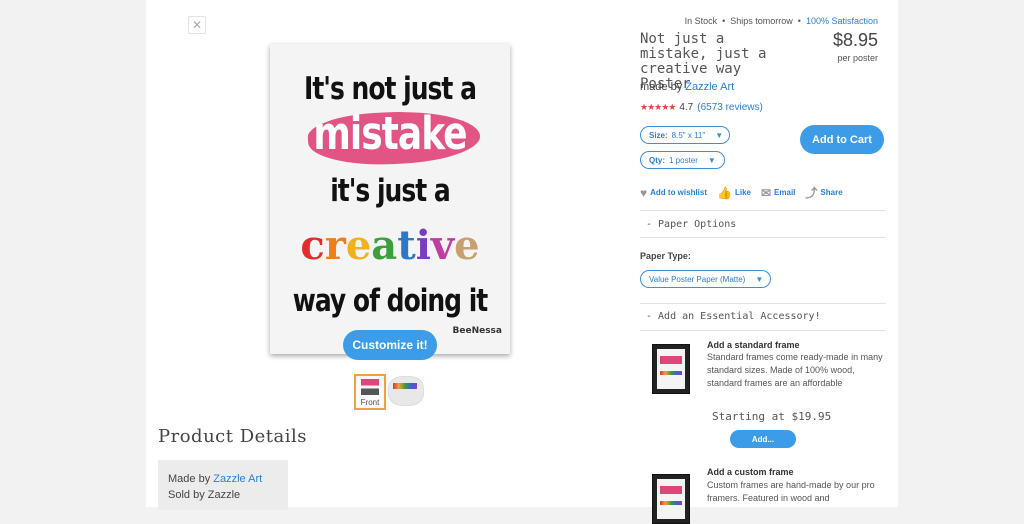 The height and width of the screenshot is (524, 1024). I want to click on custom-frame-title: Add a custom frame, so click(750, 472).